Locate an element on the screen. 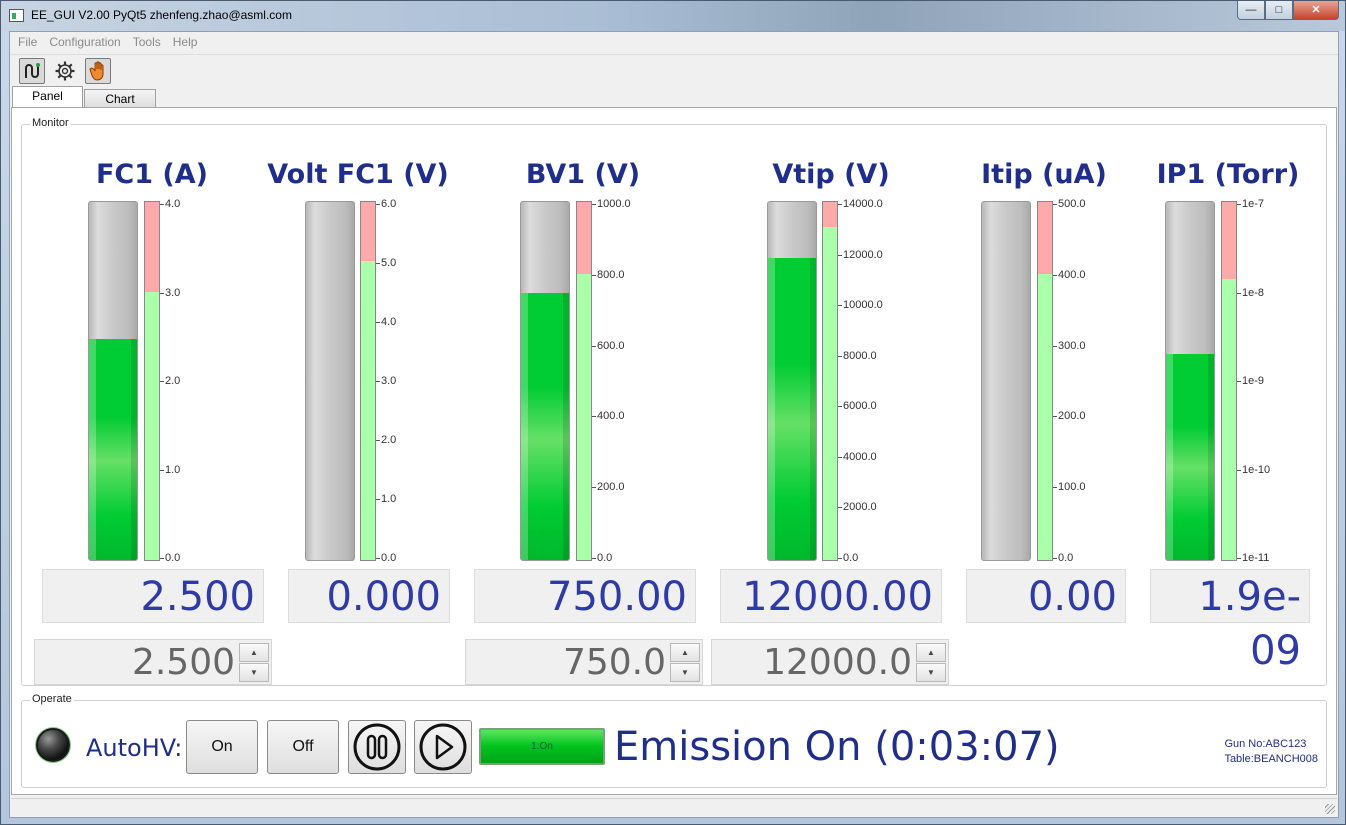  gun-number: Gun No:ABC123 is located at coordinates (1265, 744).